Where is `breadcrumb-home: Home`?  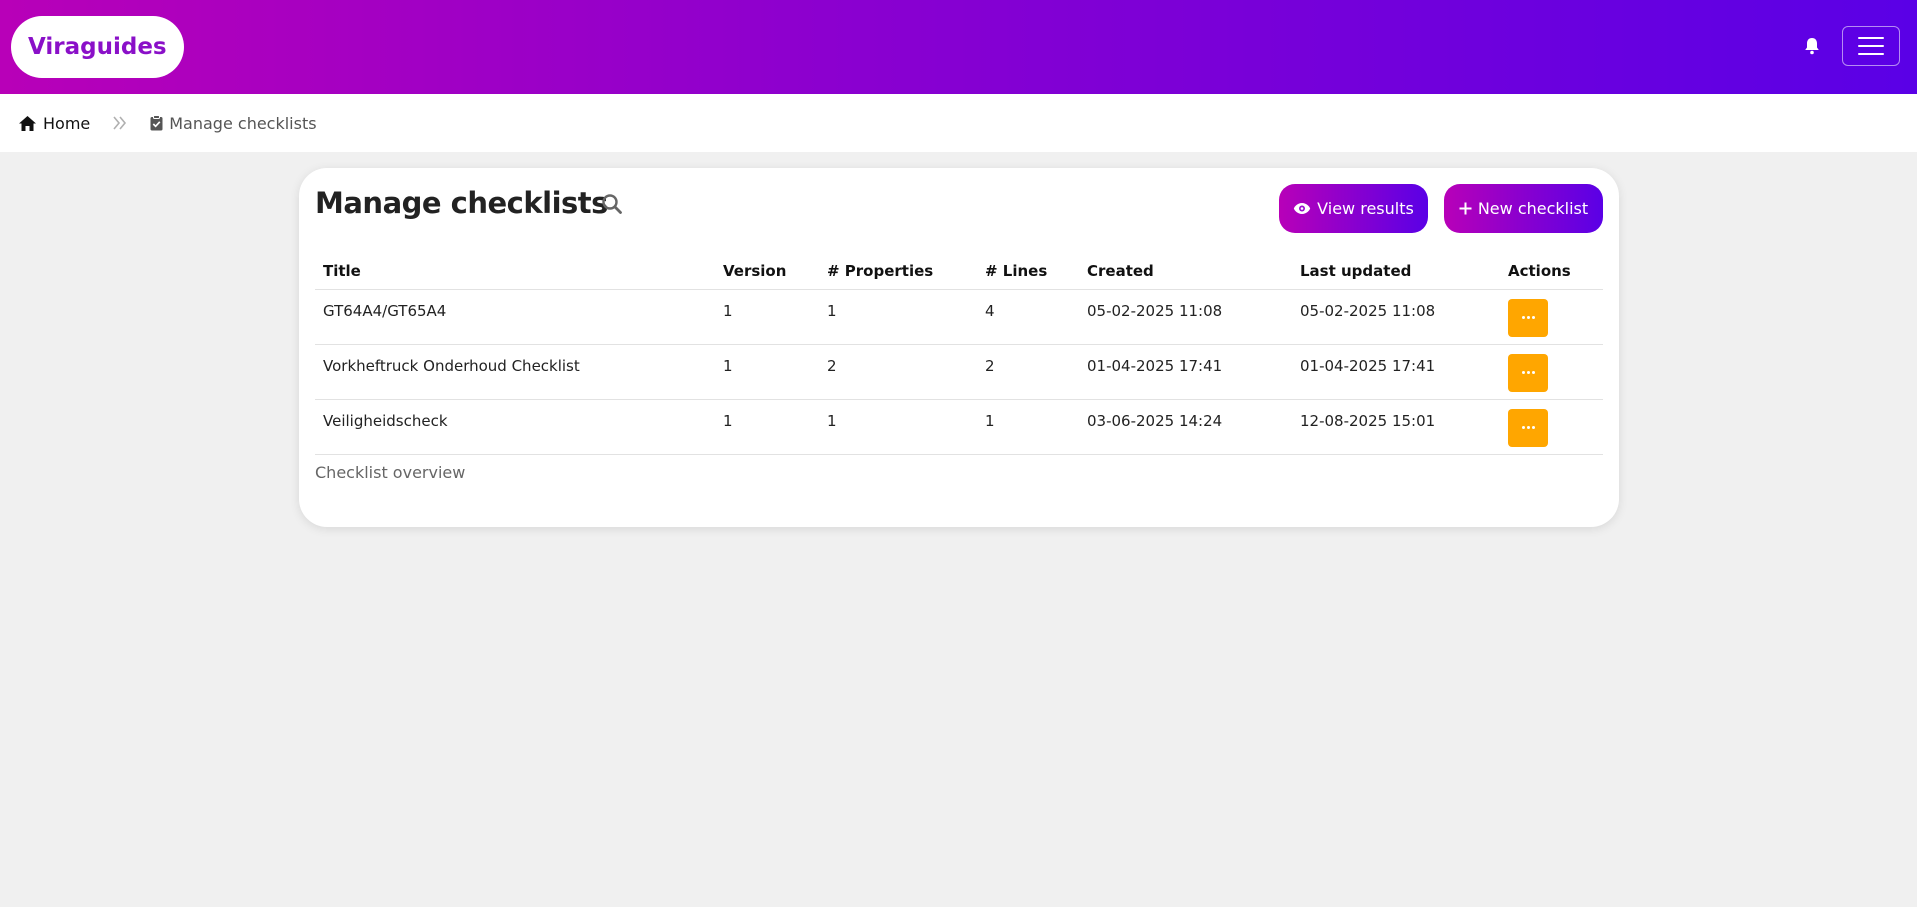
breadcrumb-home: Home is located at coordinates (54, 123).